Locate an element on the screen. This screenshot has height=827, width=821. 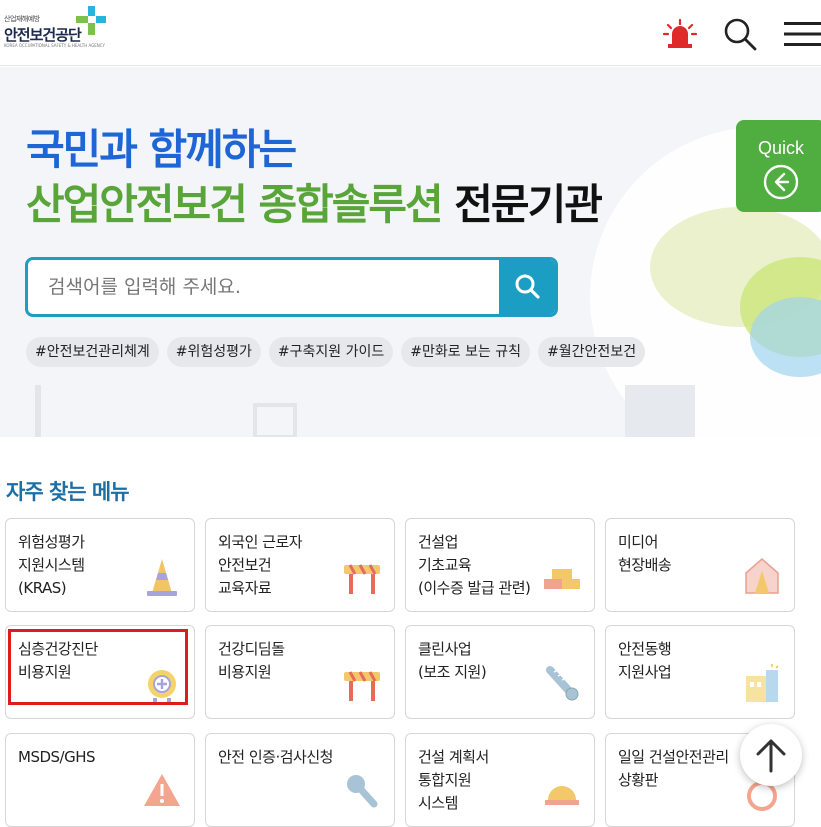
hero-search is located at coordinates (291, 287).